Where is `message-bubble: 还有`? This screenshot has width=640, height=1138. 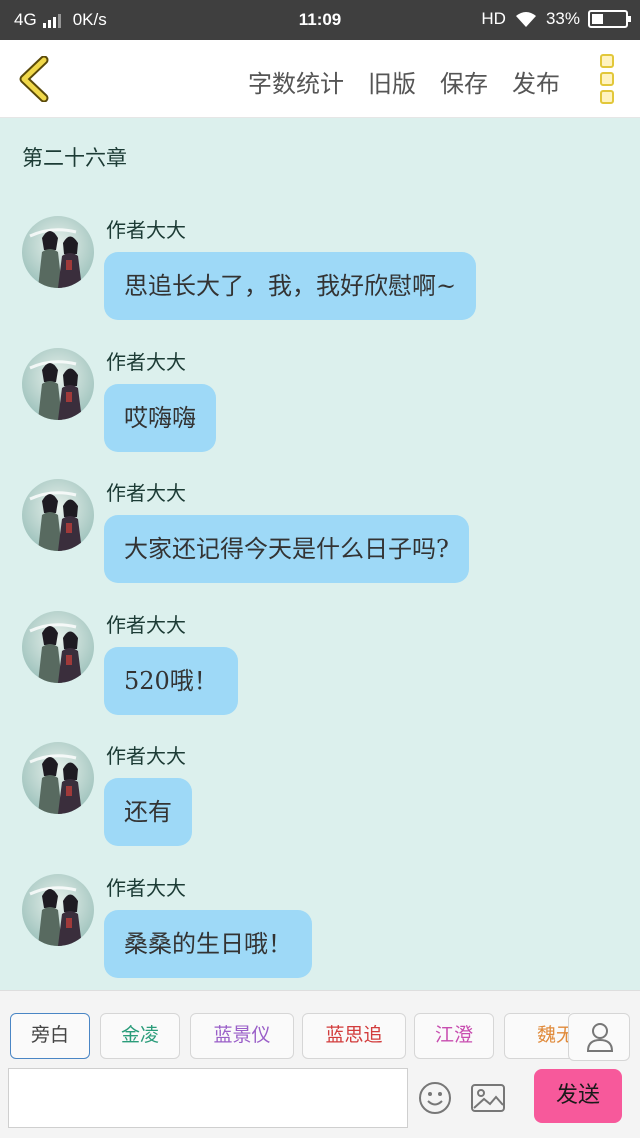 message-bubble: 还有 is located at coordinates (148, 812).